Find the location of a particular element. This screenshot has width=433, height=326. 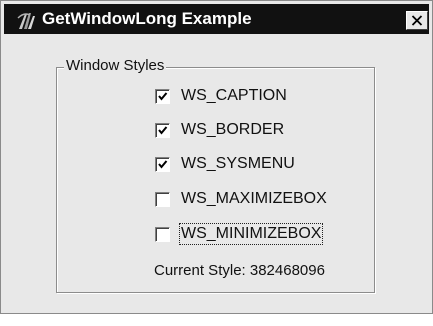

checkbox-ws-border: WS_BORDER is located at coordinates (220, 130).